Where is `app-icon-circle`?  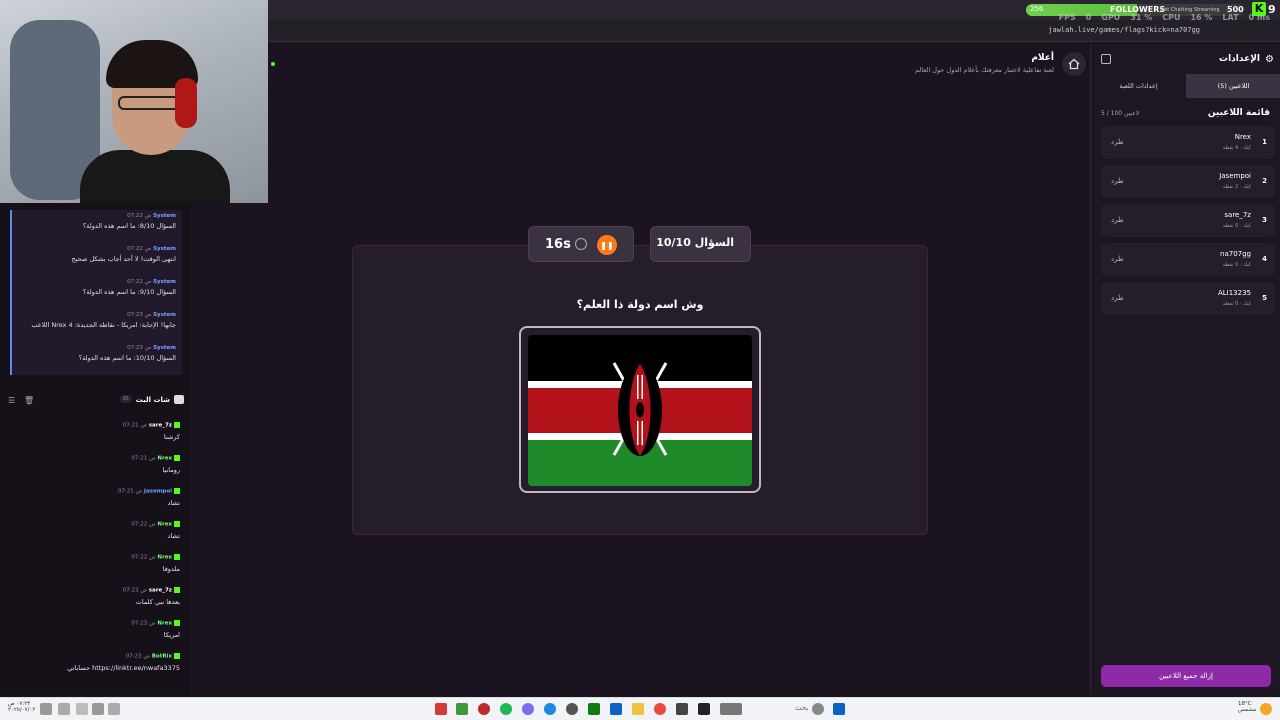 app-icon-circle is located at coordinates (484, 709).